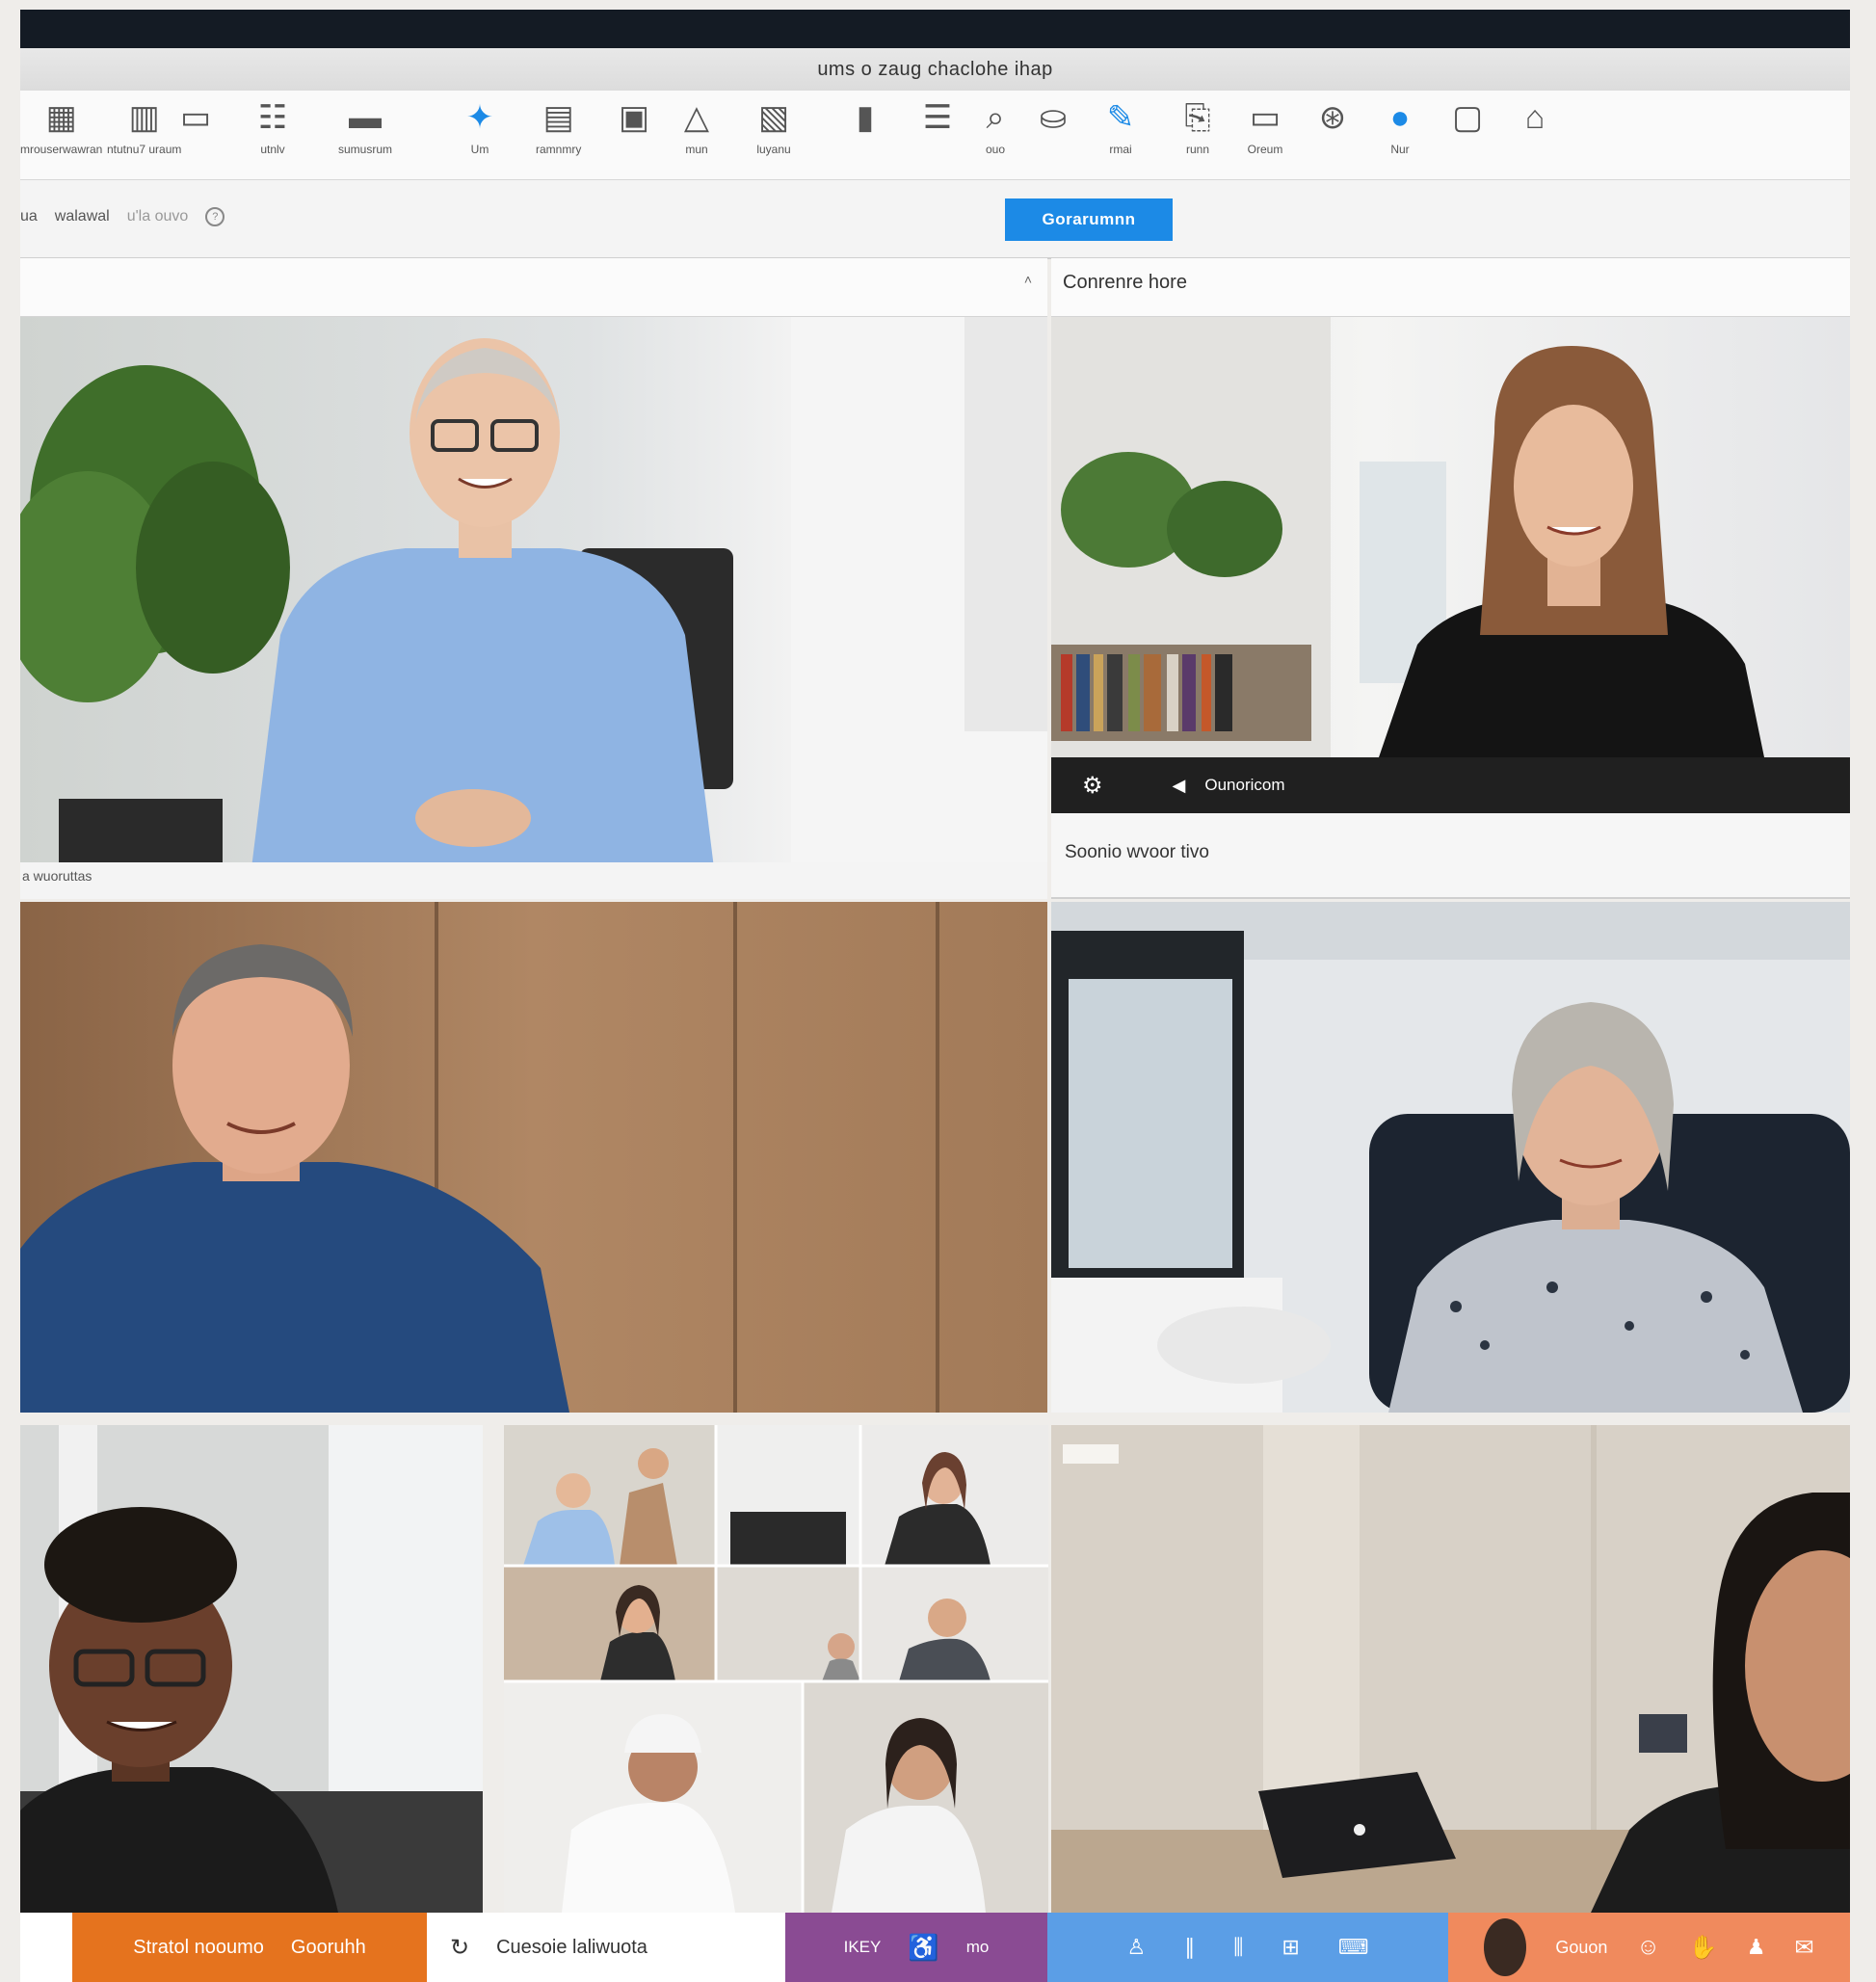 This screenshot has height=1982, width=1876. What do you see at coordinates (144, 117) in the screenshot?
I see `layout-icon: ▥` at bounding box center [144, 117].